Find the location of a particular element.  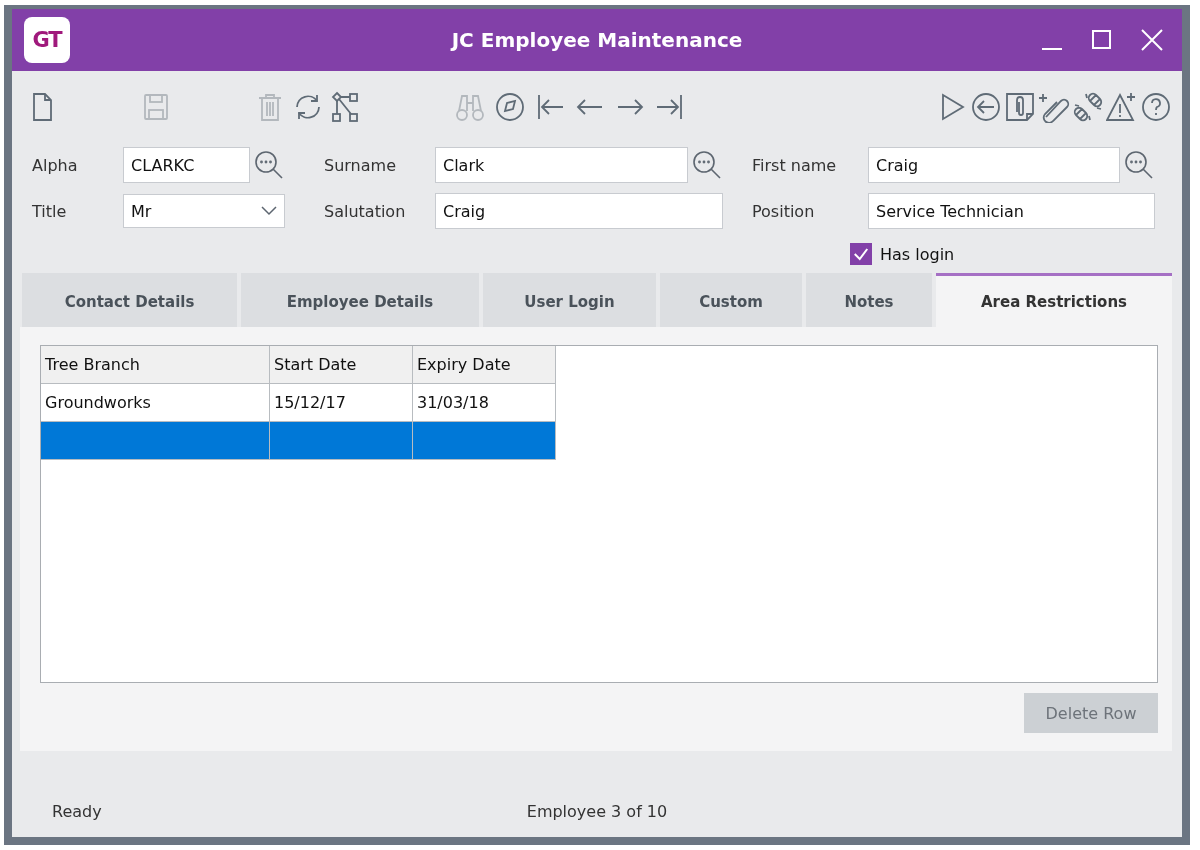

field-label: Position is located at coordinates (784, 211).